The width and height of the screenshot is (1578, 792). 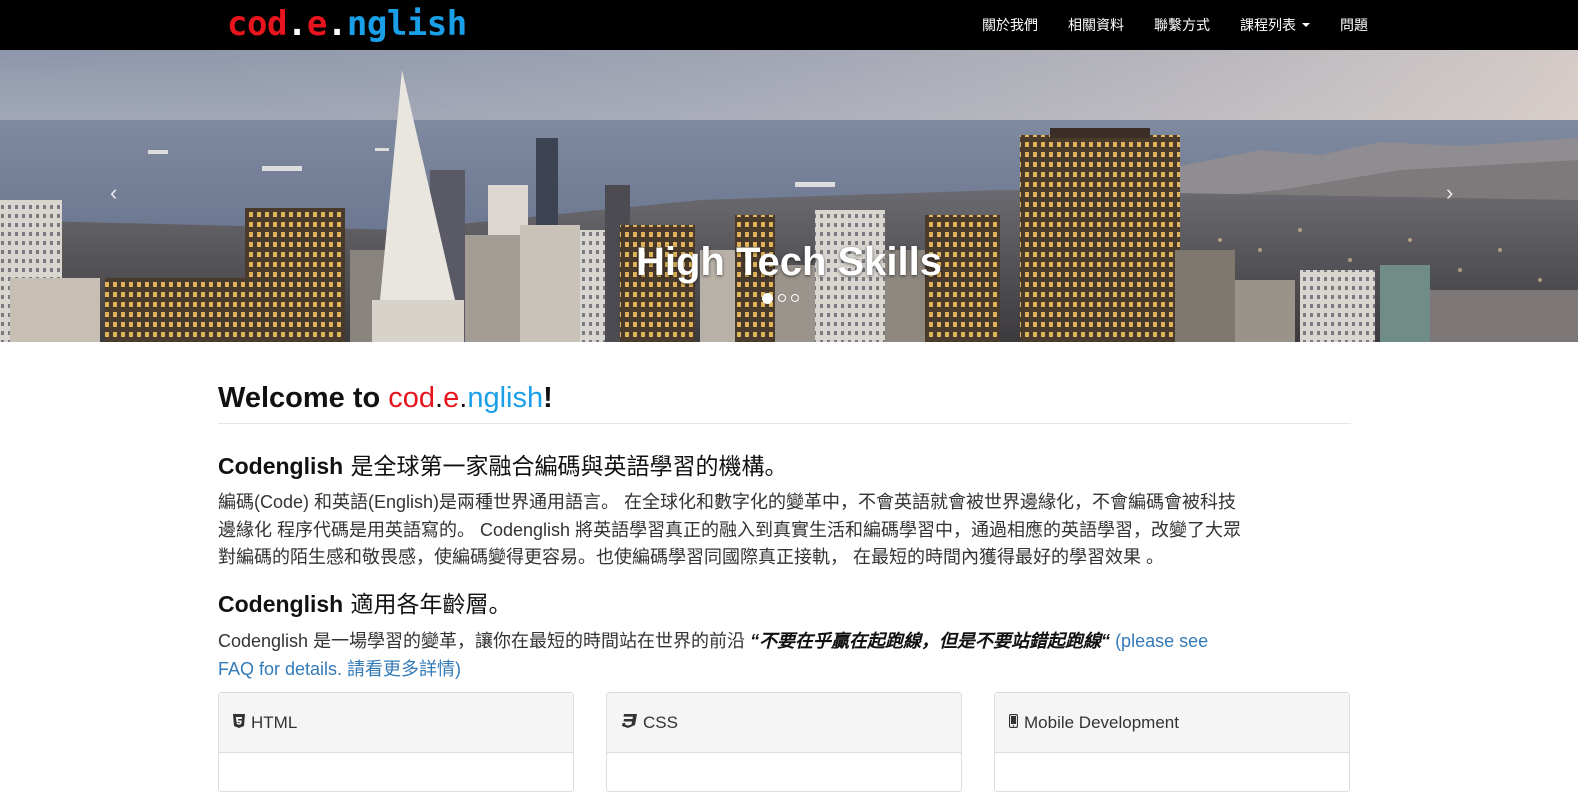 I want to click on carousel-prev-control: ‹, so click(x=113, y=193).